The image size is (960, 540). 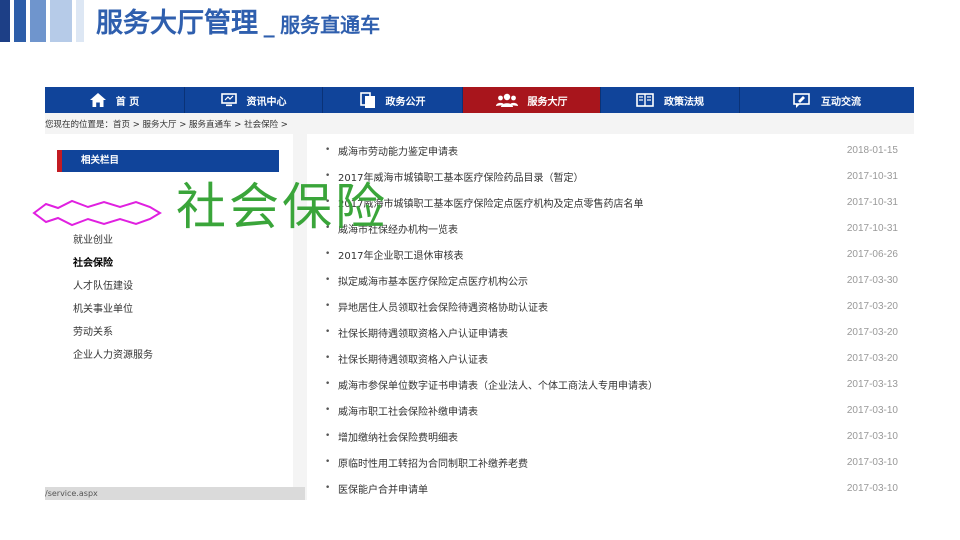 I want to click on home-icon, so click(x=97, y=100).